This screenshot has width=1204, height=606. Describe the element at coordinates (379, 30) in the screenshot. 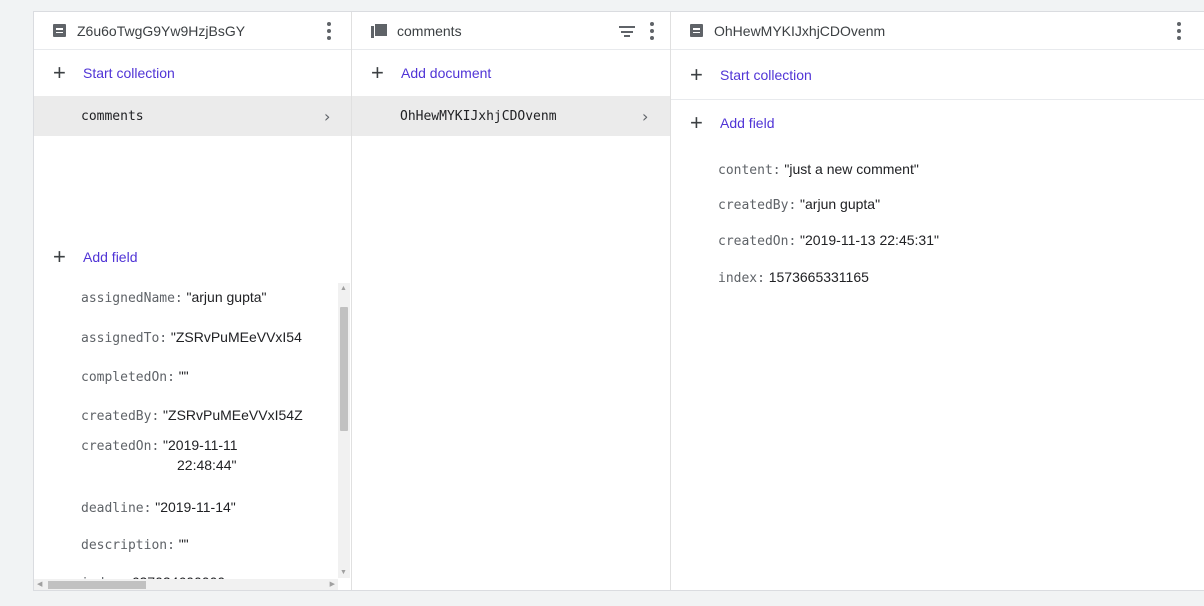

I see `collection-icon` at that location.